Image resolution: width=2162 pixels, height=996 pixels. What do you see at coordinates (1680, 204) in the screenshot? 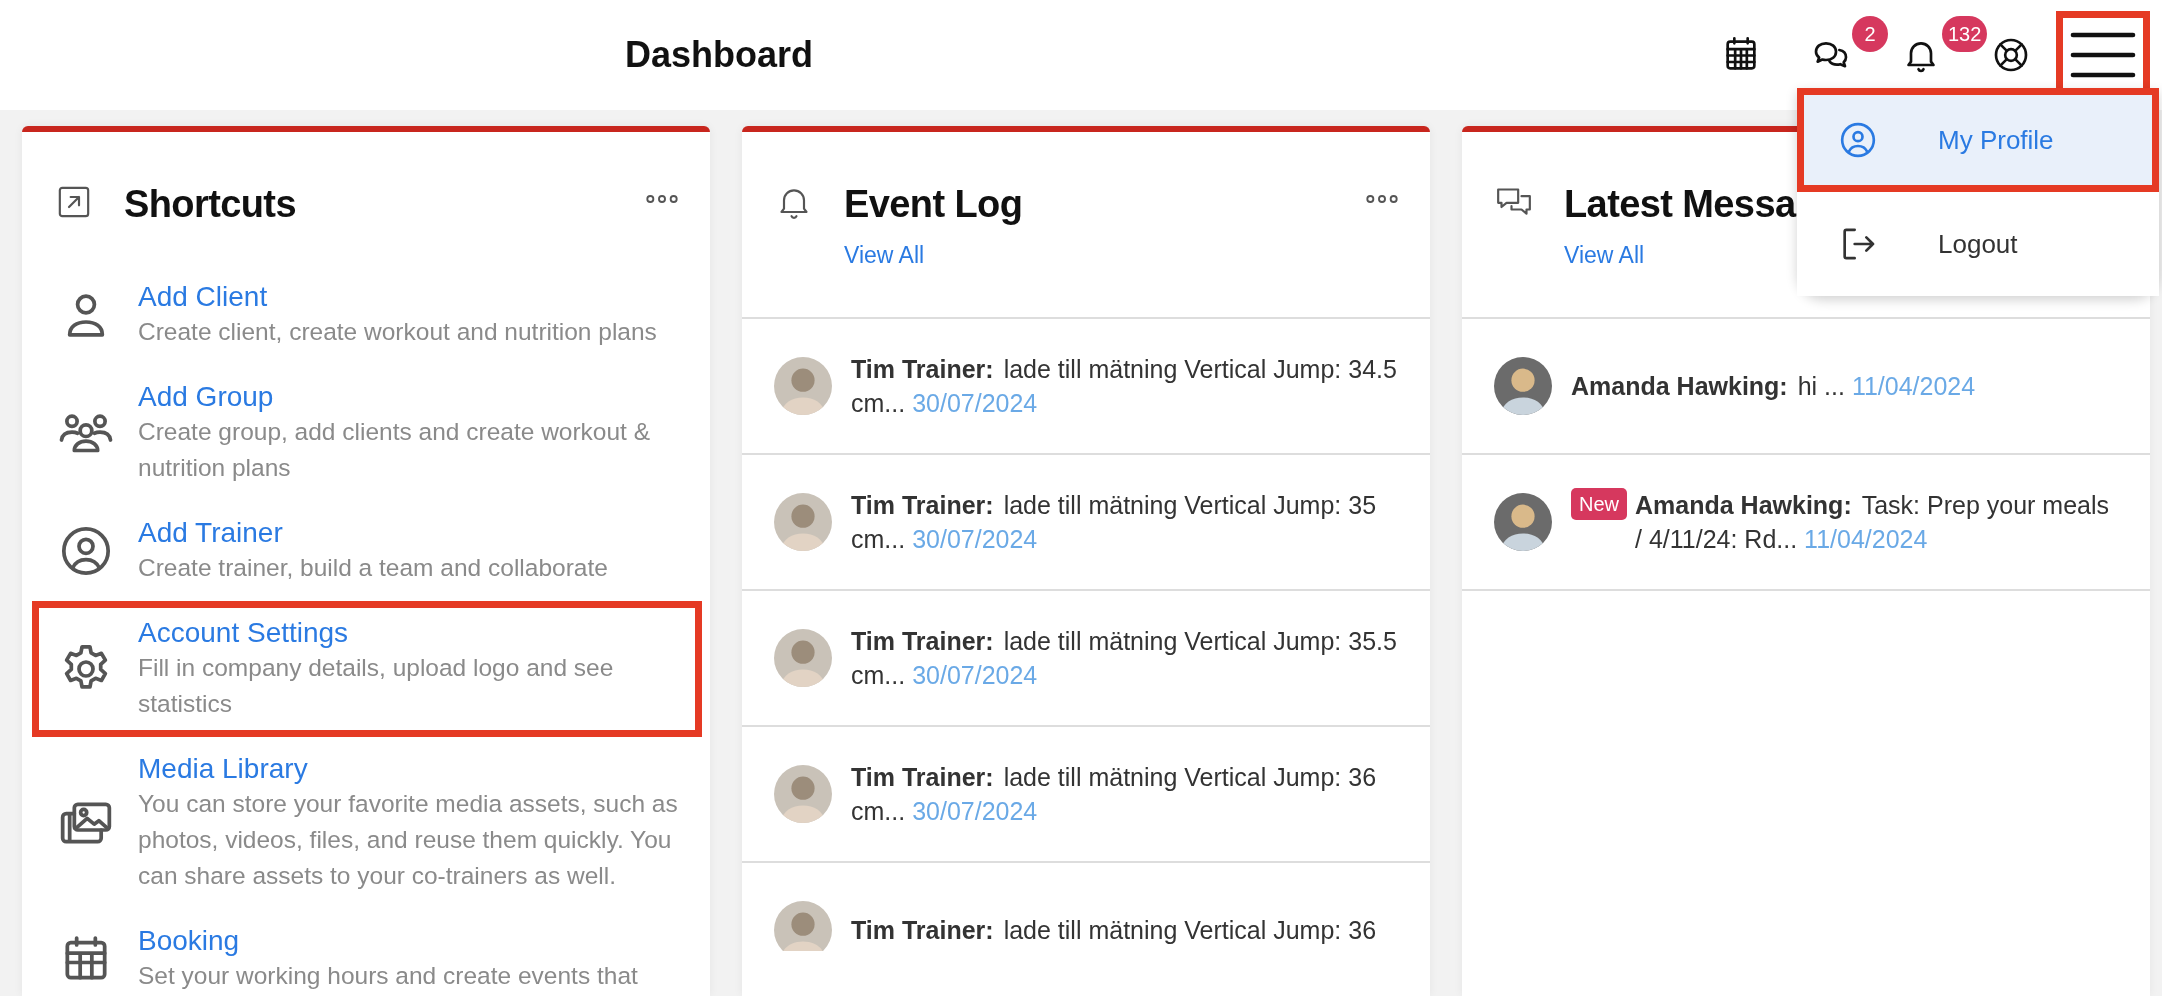
I see `card-title: Latest Messa` at bounding box center [1680, 204].